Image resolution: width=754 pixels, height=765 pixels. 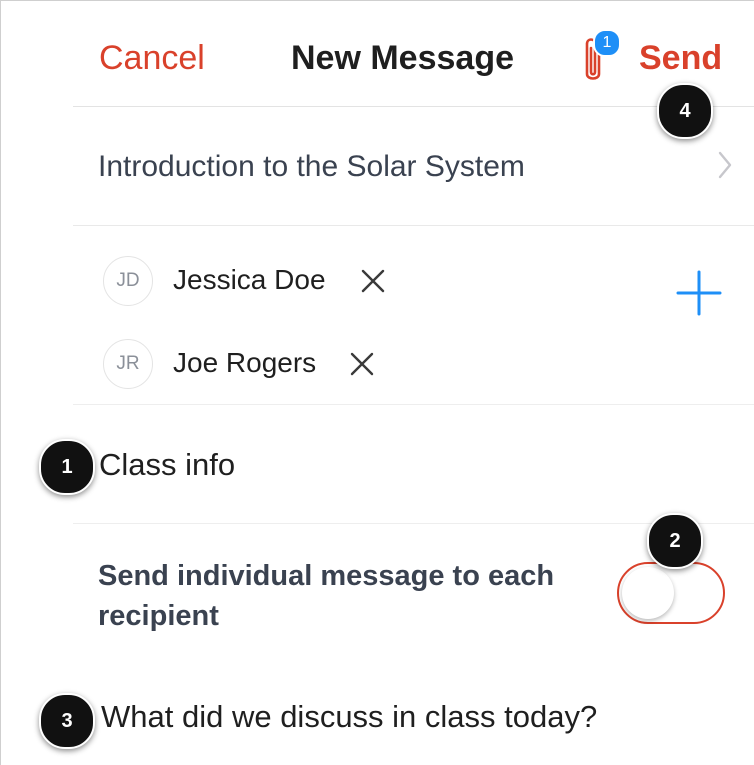 What do you see at coordinates (311, 166) in the screenshot?
I see `course-name: Introduction to the Solar System` at bounding box center [311, 166].